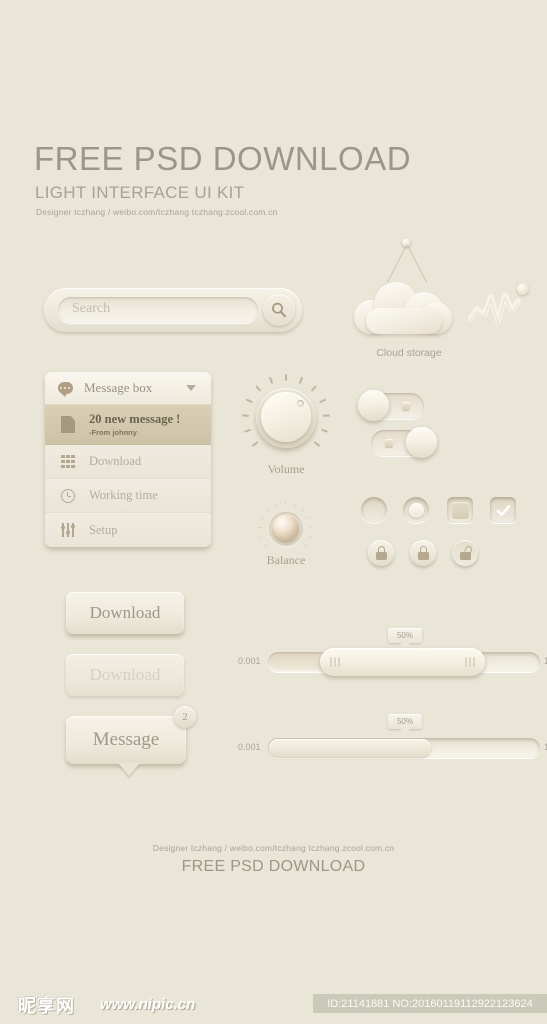 This screenshot has width=547, height=1024. I want to click on lock-button-open, so click(465, 553).